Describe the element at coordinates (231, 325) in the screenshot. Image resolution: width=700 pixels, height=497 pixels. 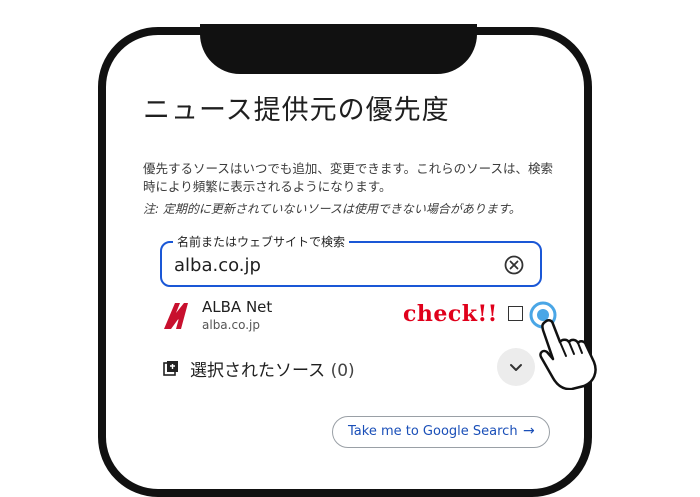
I see `result-url: alba.co.jp` at that location.